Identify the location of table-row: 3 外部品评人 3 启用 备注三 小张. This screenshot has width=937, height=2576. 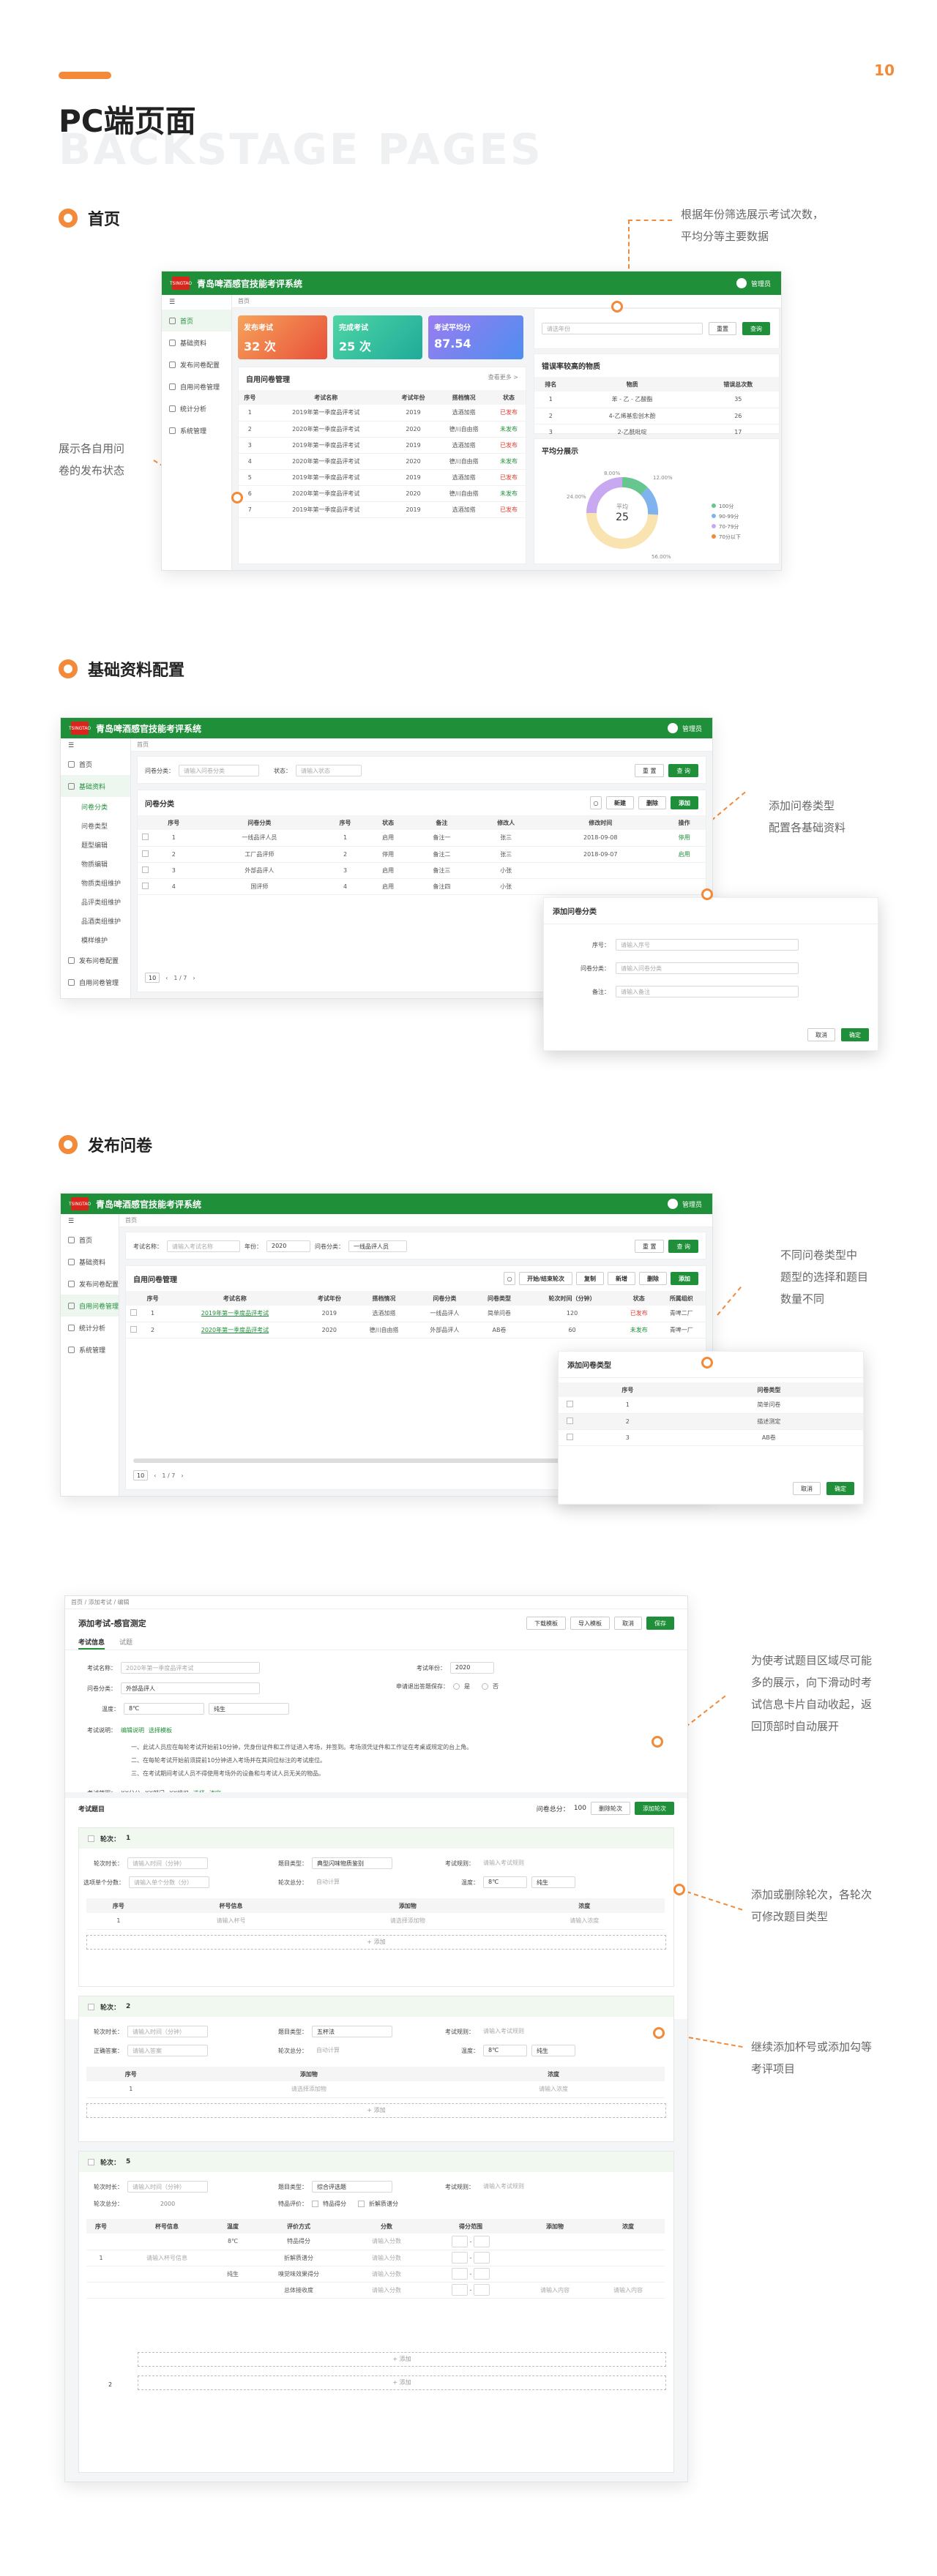
(422, 870).